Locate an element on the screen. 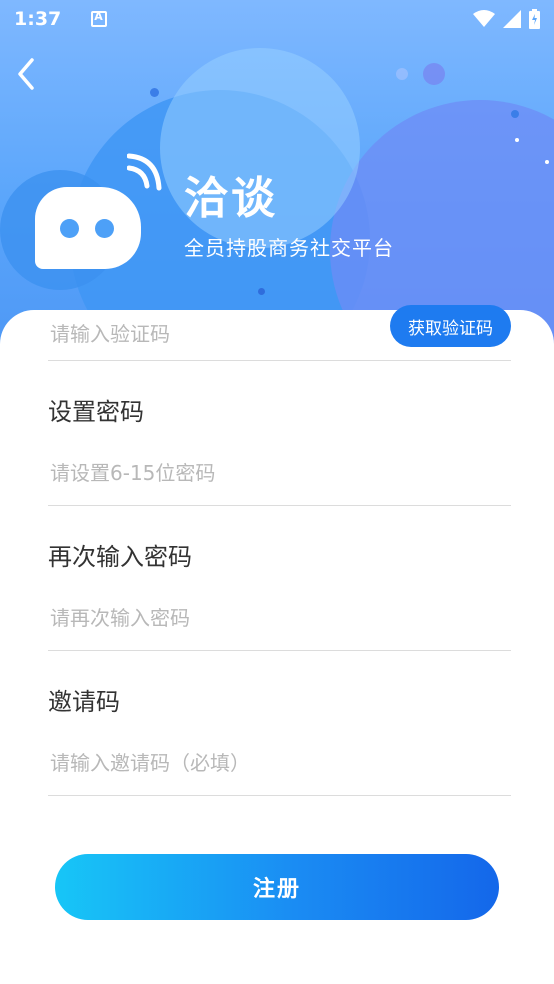 The height and width of the screenshot is (984, 554). confirm-password-input is located at coordinates (279, 618).